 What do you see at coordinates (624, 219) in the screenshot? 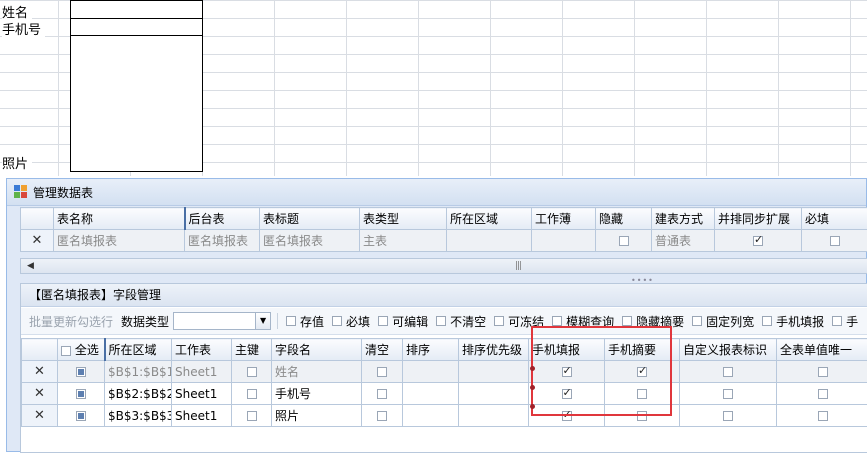
I see `col-header: 隐藏` at bounding box center [624, 219].